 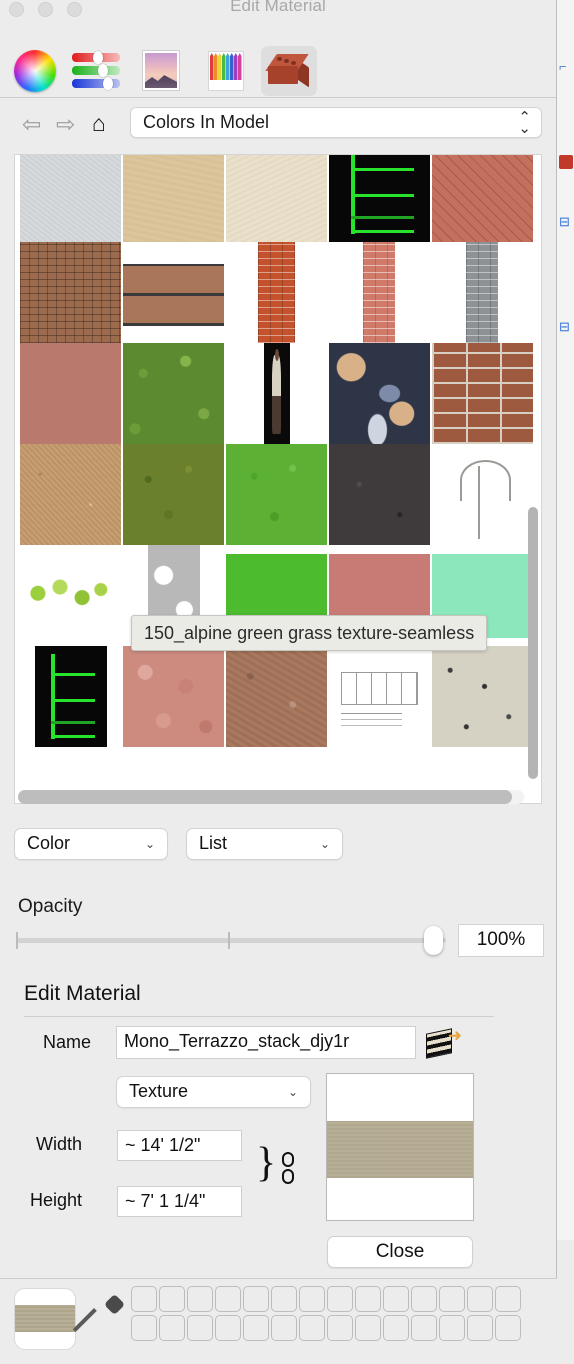 What do you see at coordinates (533, 643) in the screenshot?
I see `grid-vertical-scrollbar` at bounding box center [533, 643].